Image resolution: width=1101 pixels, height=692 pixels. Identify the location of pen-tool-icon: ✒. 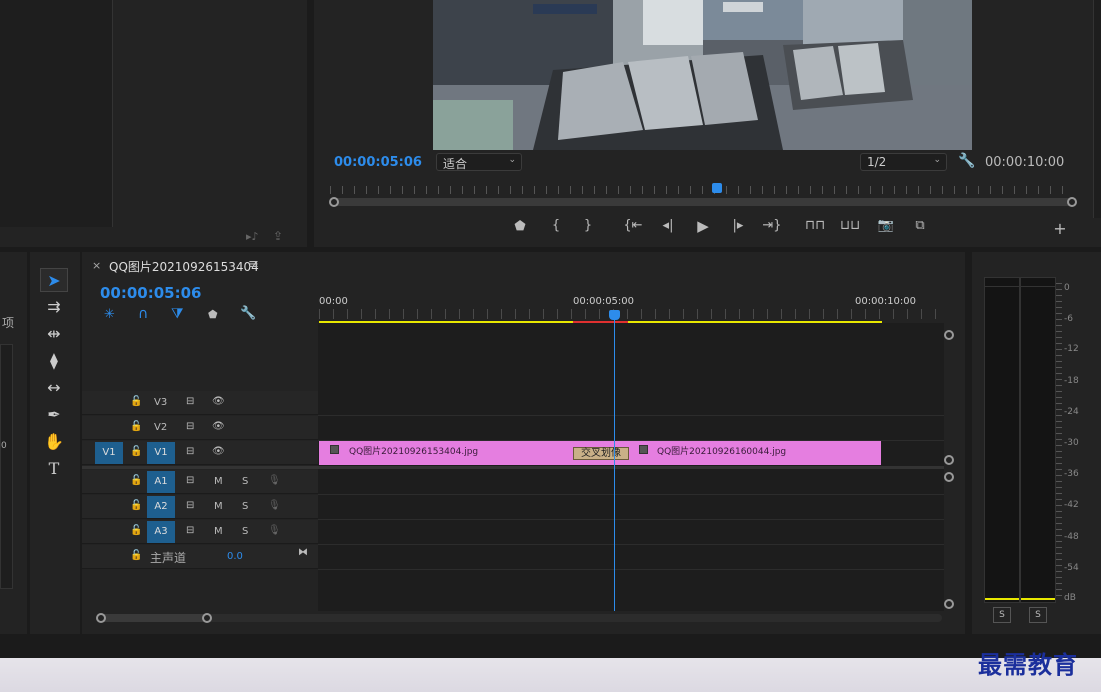
(54, 415).